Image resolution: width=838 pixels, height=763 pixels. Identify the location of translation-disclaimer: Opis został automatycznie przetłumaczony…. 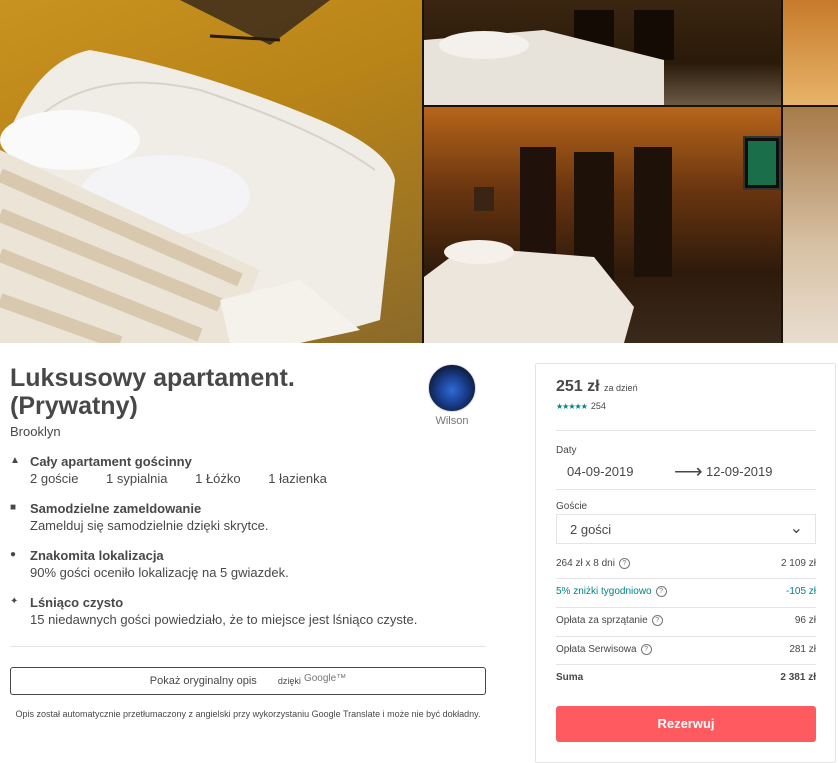
(248, 714).